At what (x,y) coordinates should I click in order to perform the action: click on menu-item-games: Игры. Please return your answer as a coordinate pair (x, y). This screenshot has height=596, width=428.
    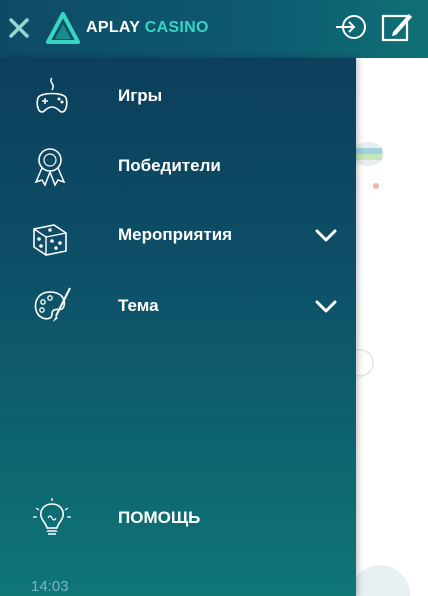
    Looking at the image, I should click on (178, 96).